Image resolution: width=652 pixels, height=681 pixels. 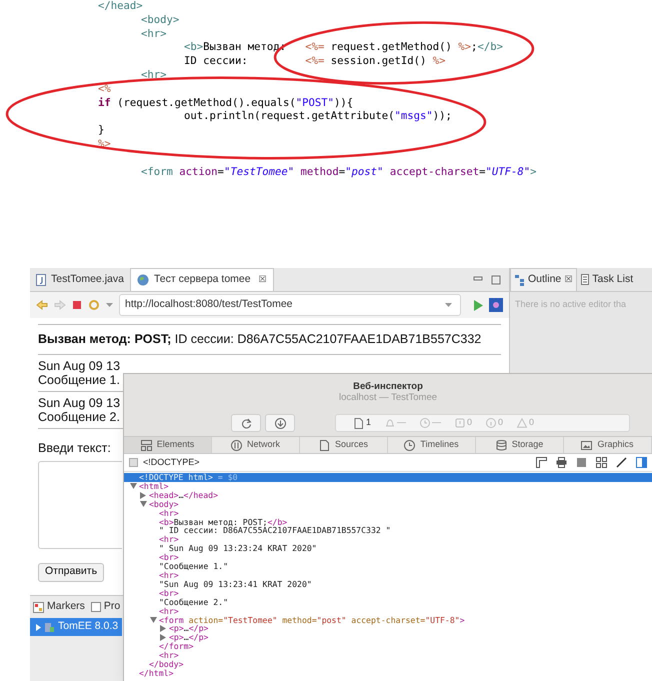 What do you see at coordinates (607, 279) in the screenshot?
I see `panel-tab: Task List` at bounding box center [607, 279].